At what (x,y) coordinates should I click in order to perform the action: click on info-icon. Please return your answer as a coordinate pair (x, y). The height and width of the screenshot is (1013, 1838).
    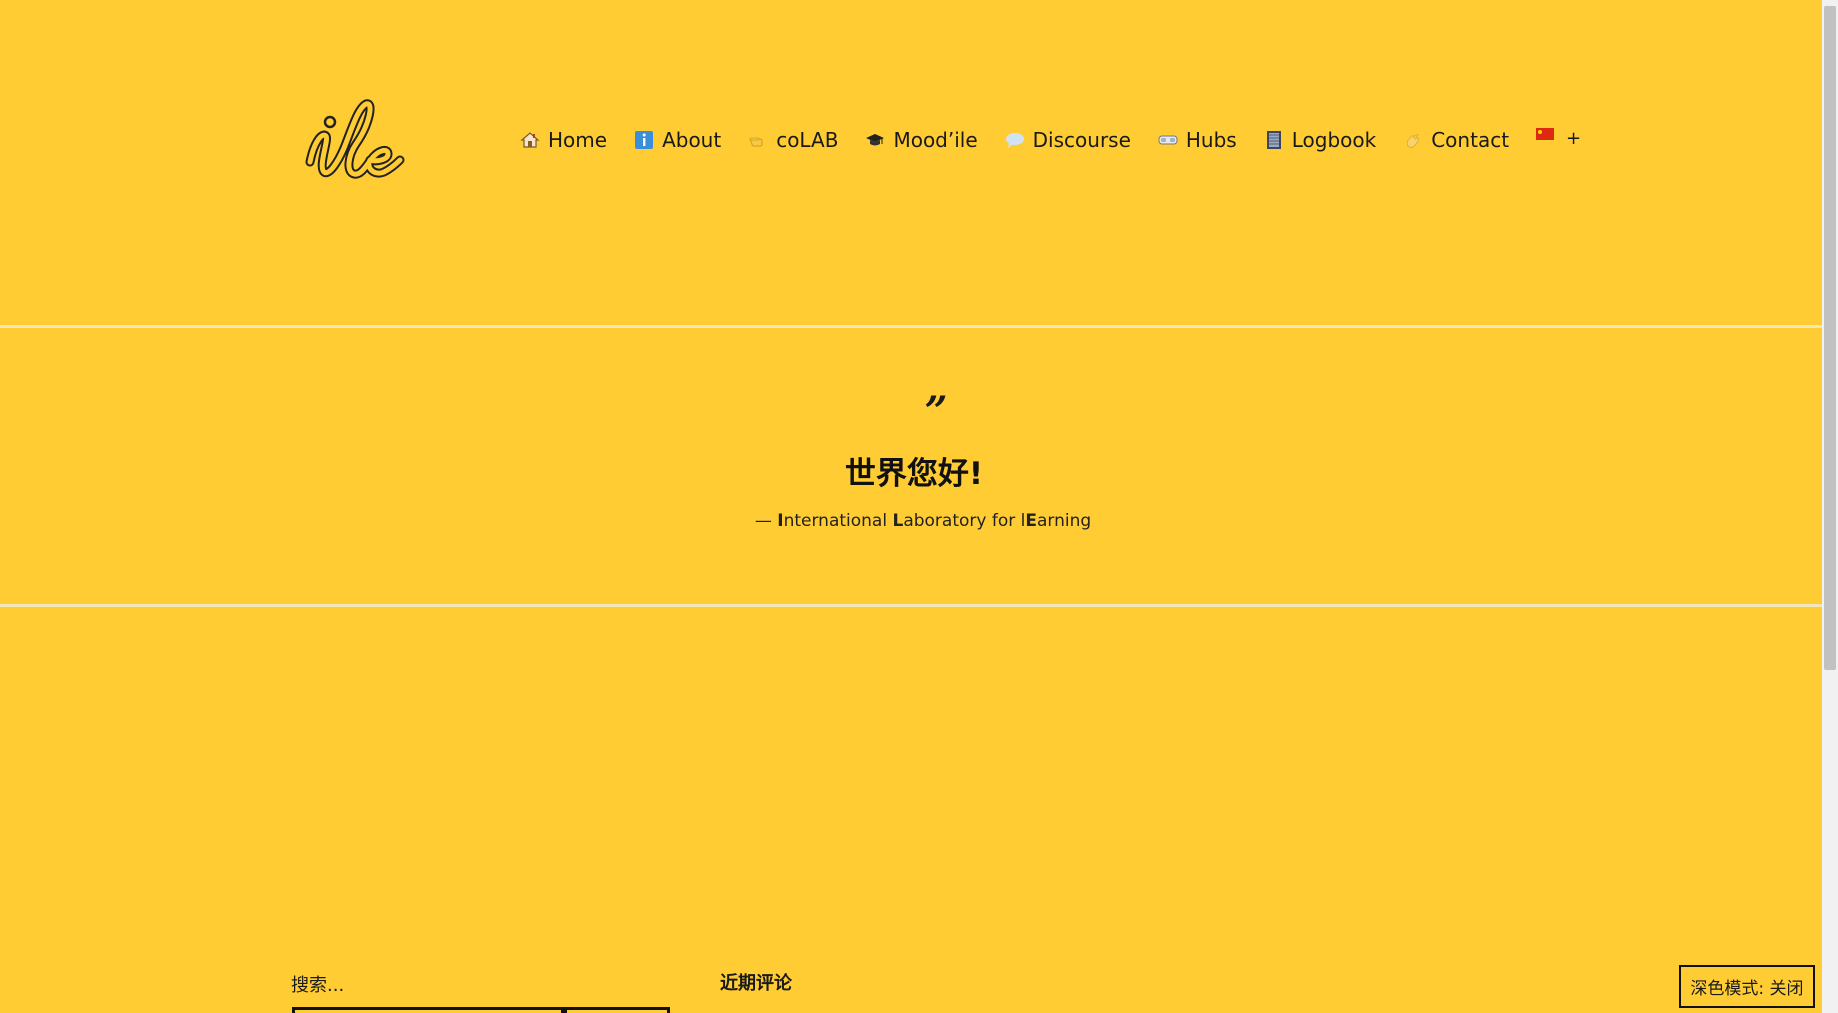
    Looking at the image, I should click on (644, 140).